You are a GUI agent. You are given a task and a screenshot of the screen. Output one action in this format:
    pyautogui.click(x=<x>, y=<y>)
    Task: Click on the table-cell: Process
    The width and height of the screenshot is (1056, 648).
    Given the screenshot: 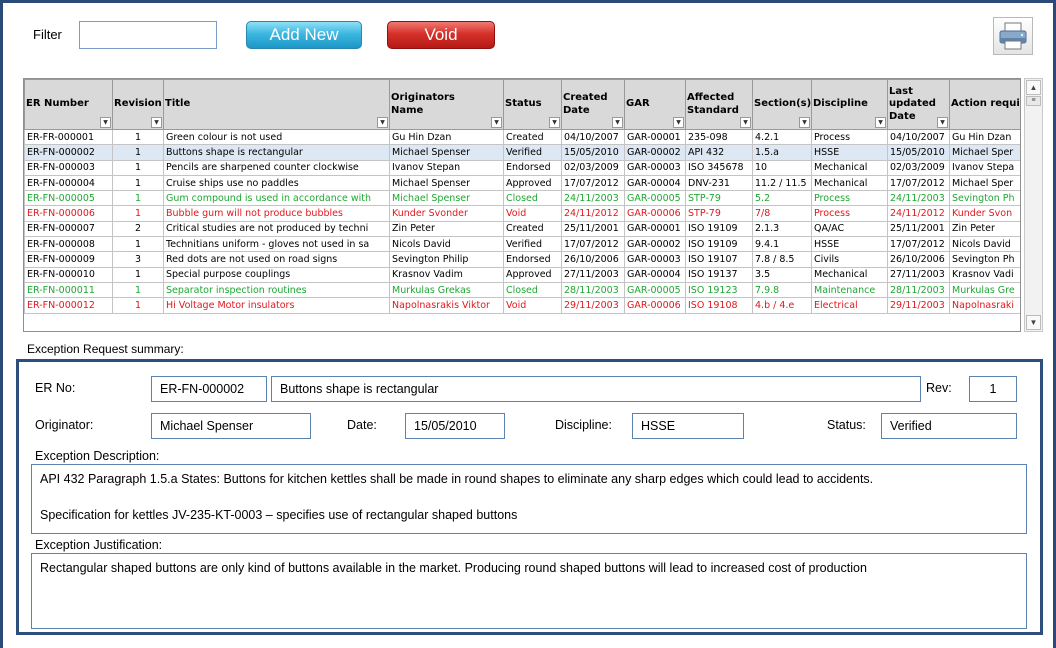 What is the action you would take?
    pyautogui.click(x=849, y=213)
    